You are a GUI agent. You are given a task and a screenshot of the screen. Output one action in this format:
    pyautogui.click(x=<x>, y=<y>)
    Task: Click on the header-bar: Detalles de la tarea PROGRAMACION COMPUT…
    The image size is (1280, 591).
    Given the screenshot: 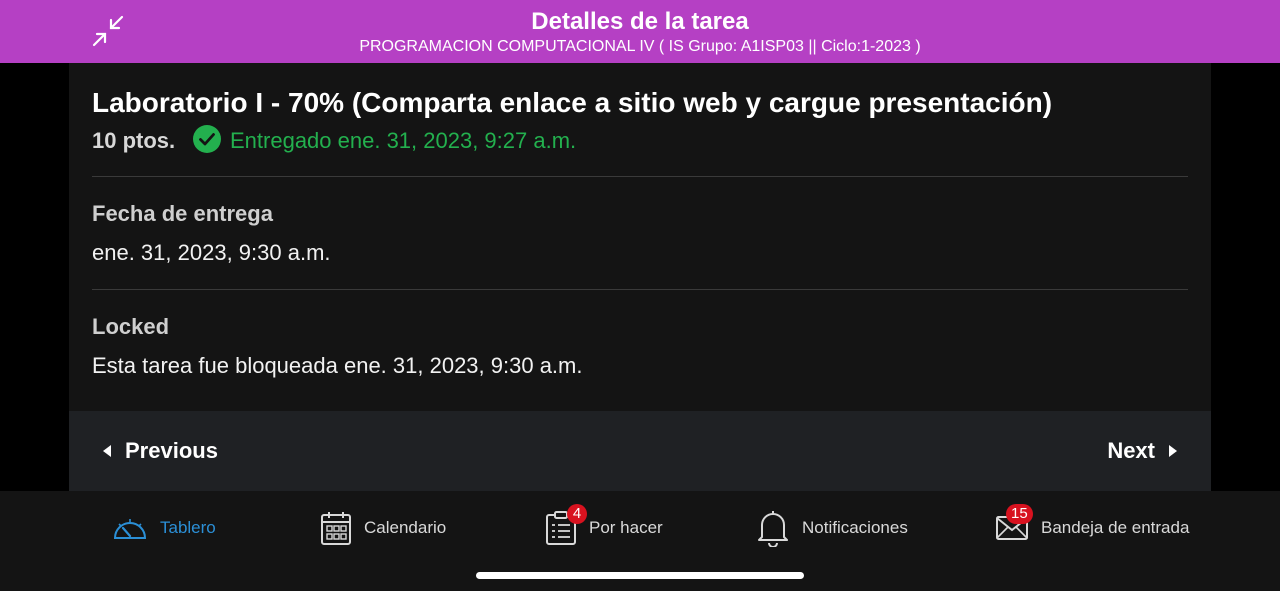 What is the action you would take?
    pyautogui.click(x=640, y=31)
    